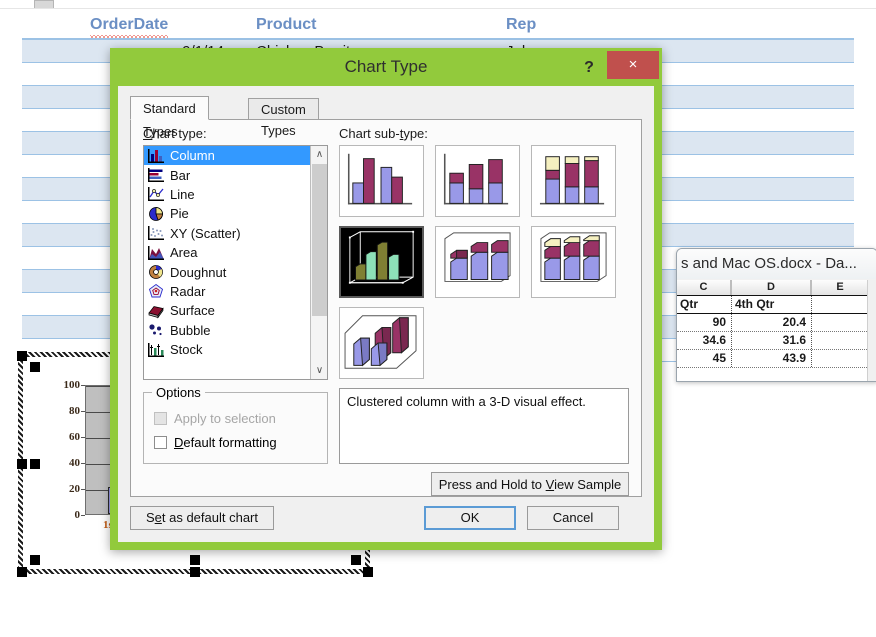  I want to click on chart-type-item-column: Column, so click(235, 156).